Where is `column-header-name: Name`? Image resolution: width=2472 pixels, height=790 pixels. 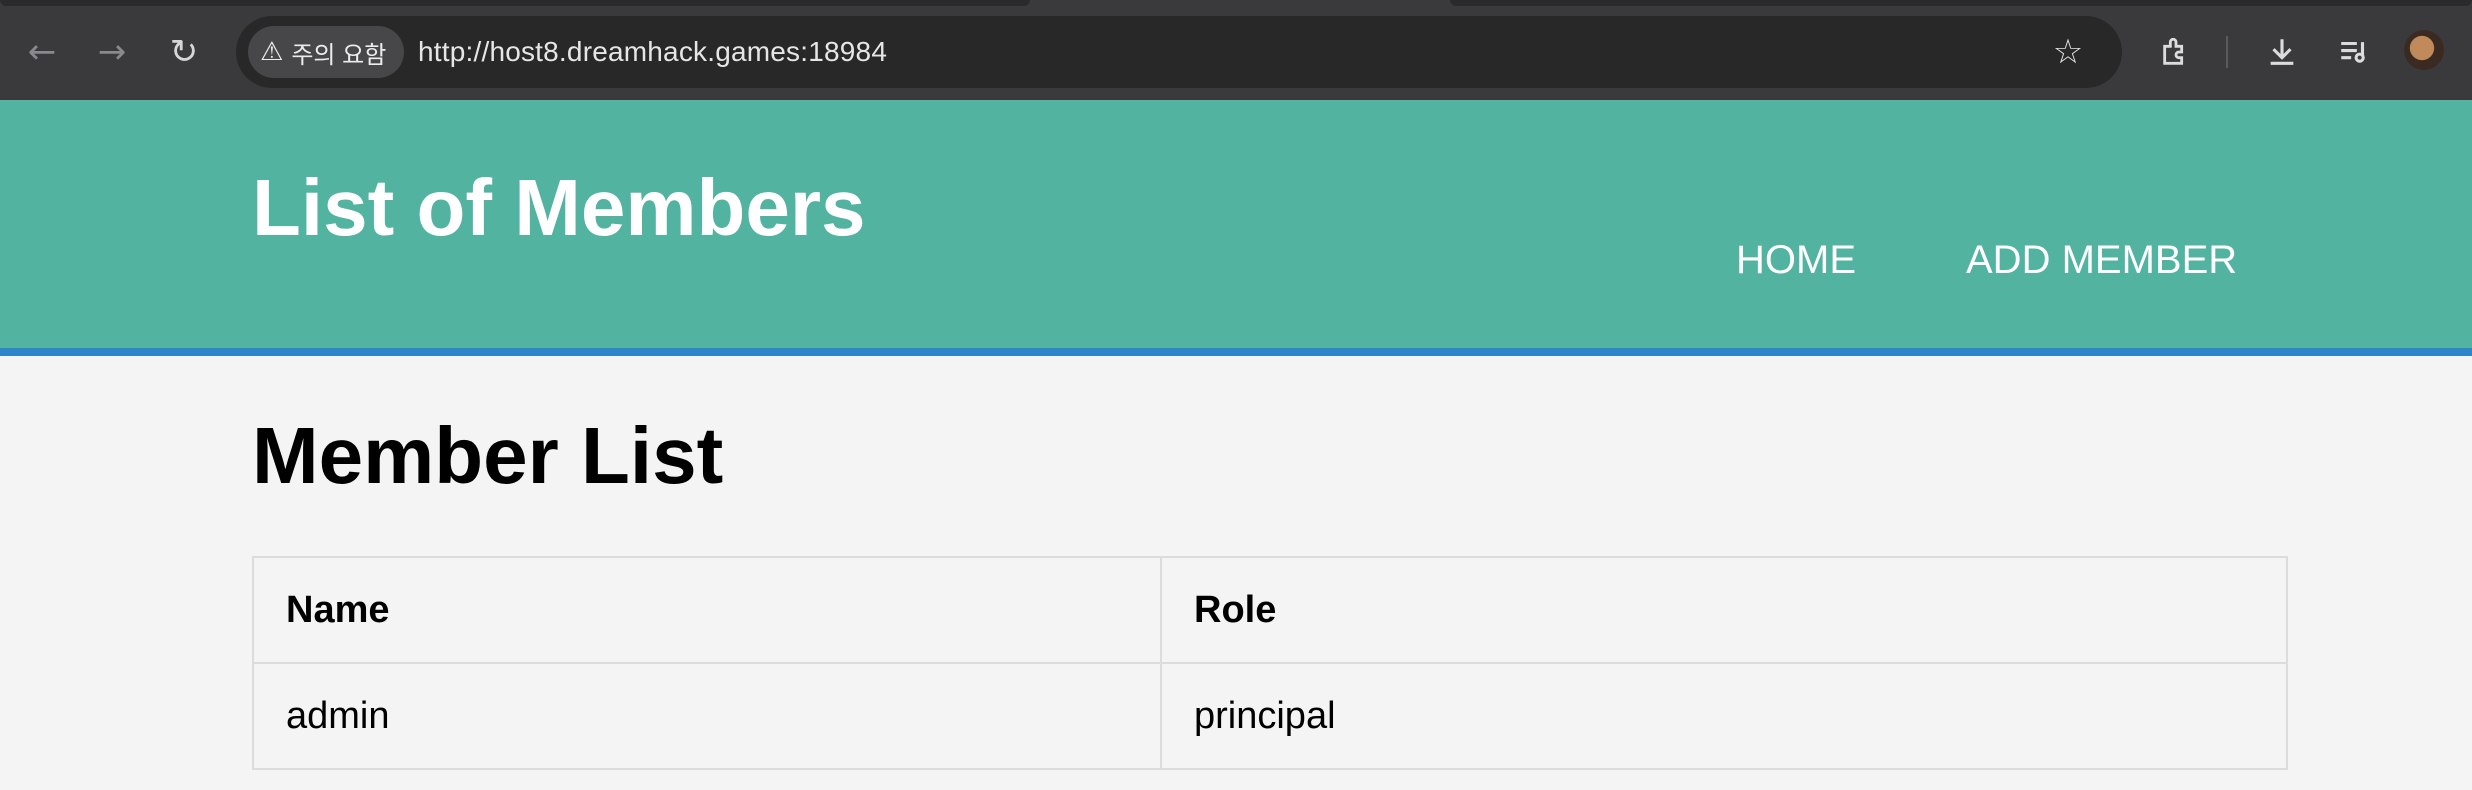 column-header-name: Name is located at coordinates (707, 610).